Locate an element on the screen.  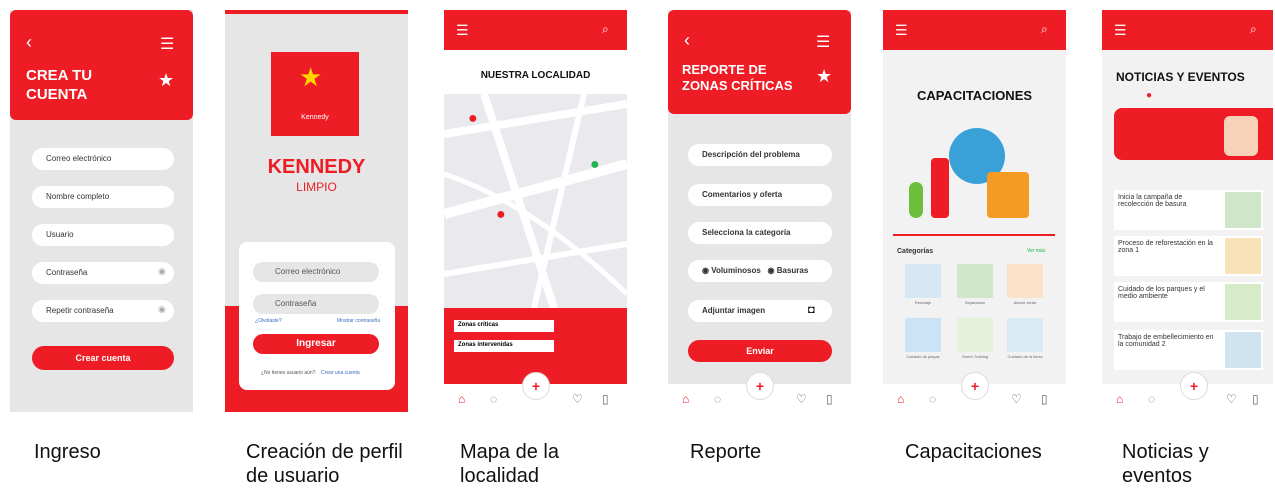
username-field: Usuario is located at coordinates (103, 235).